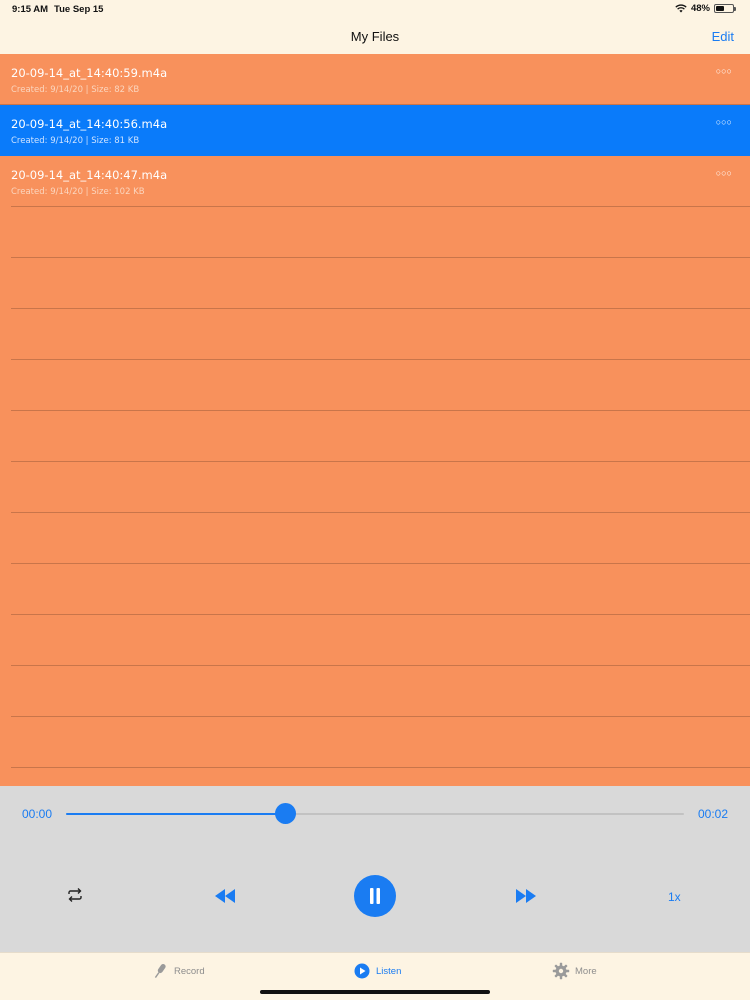 The height and width of the screenshot is (1000, 750). What do you see at coordinates (37, 814) in the screenshot?
I see `current-time: 00:00` at bounding box center [37, 814].